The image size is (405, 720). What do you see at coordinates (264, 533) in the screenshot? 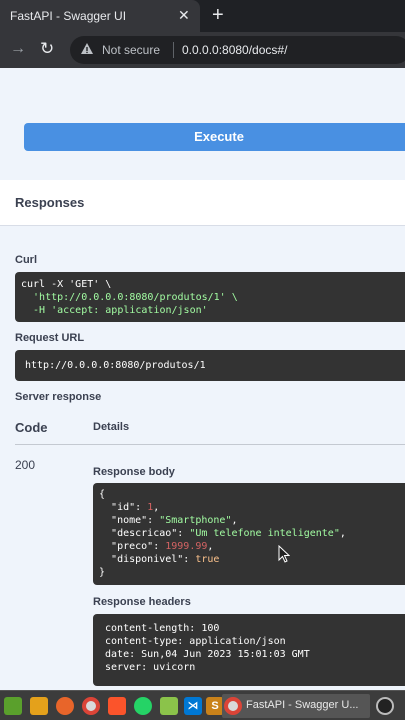
I see `json-value: "Um telefone inteligente"` at bounding box center [264, 533].